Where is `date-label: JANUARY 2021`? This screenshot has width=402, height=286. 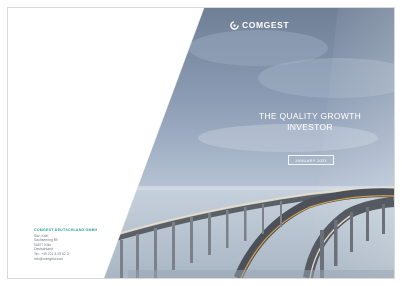
date-label: JANUARY 2021 is located at coordinates (311, 160).